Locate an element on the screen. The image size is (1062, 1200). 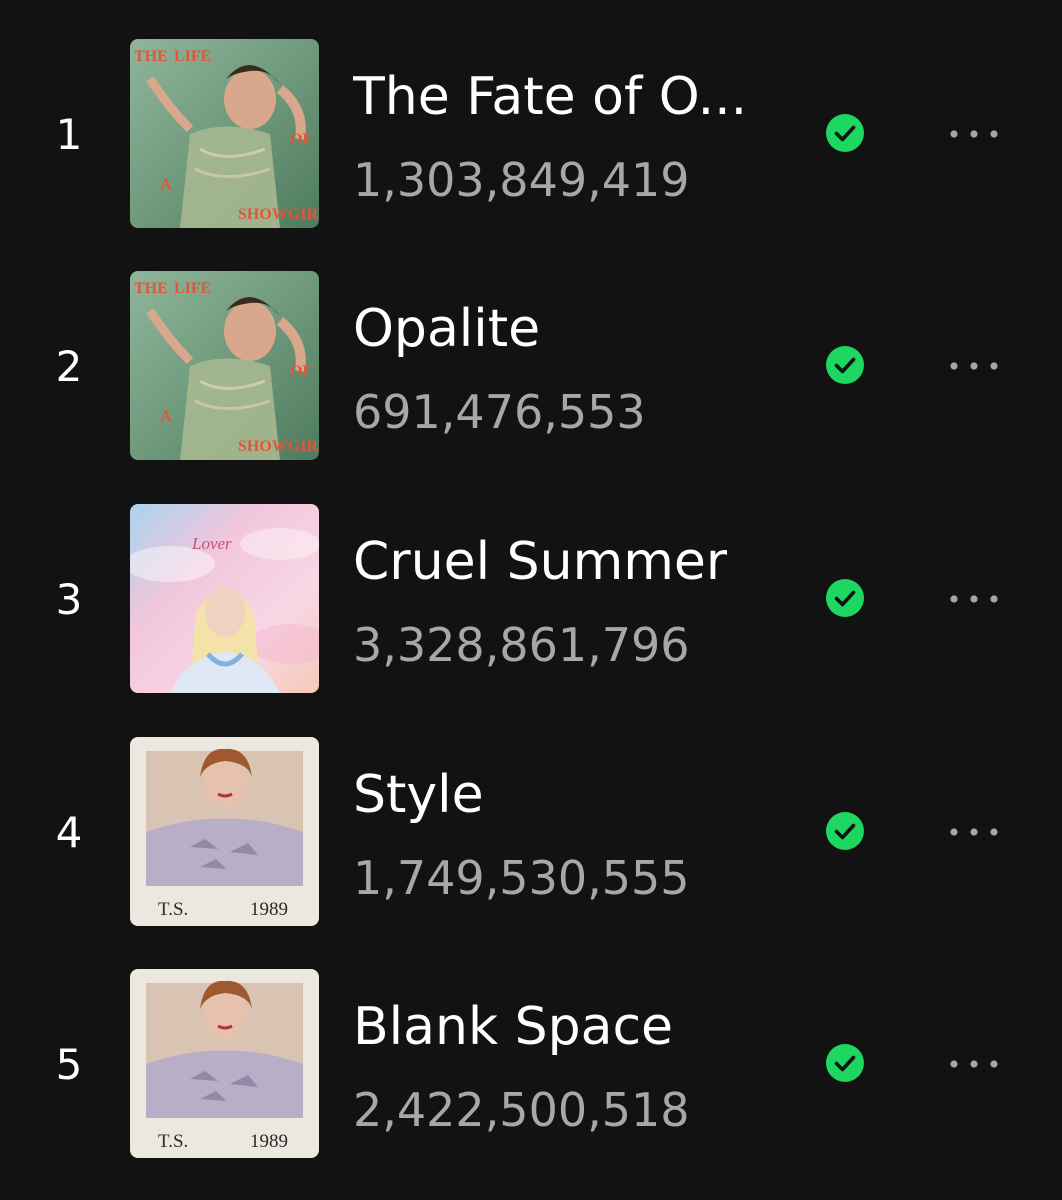
track-rank: 4 is located at coordinates (69, 832).